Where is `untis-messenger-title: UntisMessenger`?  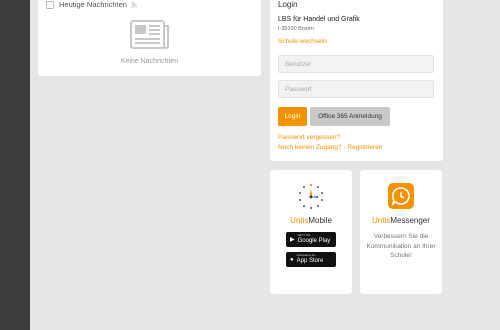 untis-messenger-title: UntisMessenger is located at coordinates (401, 220).